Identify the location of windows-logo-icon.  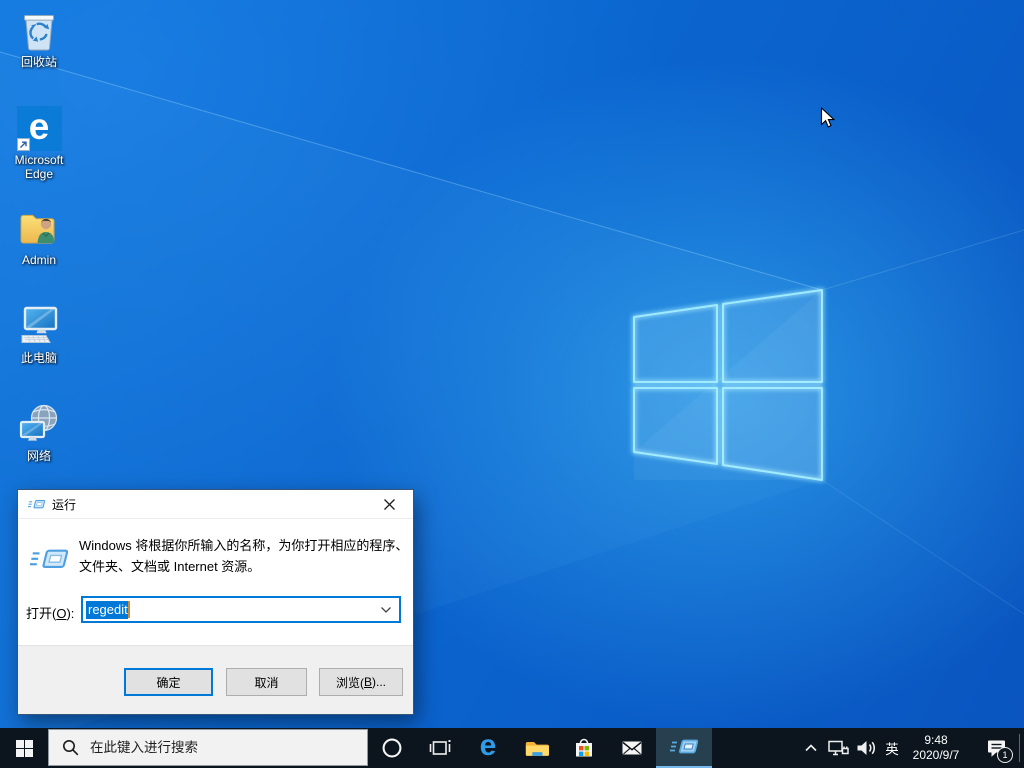
(24, 748).